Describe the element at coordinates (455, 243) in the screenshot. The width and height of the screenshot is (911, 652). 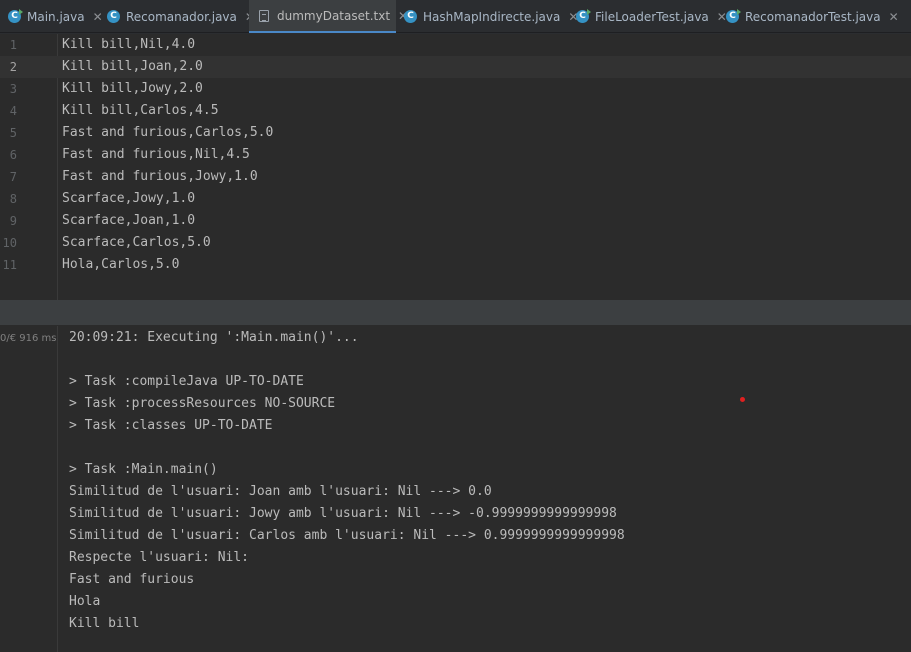
I see `editor-line: 10 Scarface,Carlos,5.0` at that location.